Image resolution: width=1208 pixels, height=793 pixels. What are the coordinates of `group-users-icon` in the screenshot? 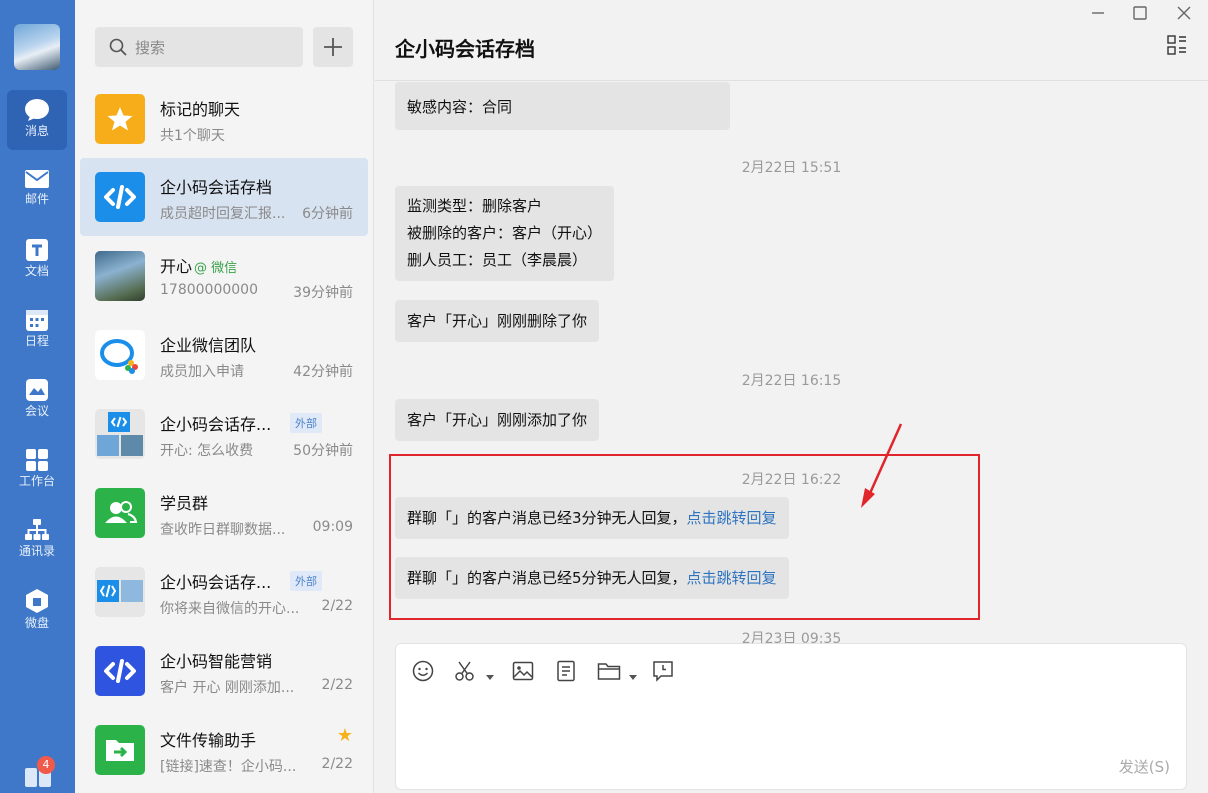 It's located at (120, 513).